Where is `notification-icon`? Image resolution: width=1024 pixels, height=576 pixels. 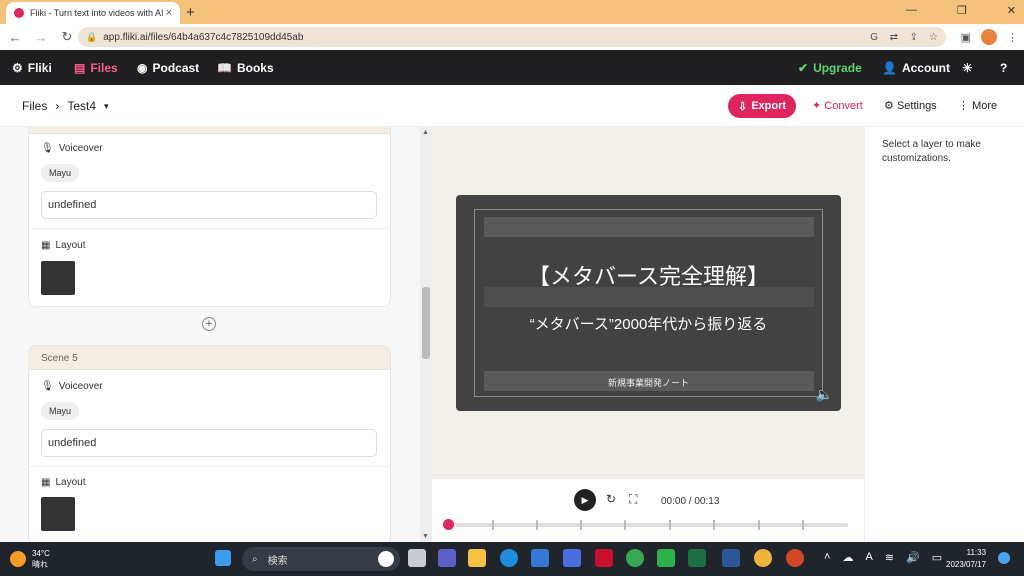 notification-icon is located at coordinates (1004, 558).